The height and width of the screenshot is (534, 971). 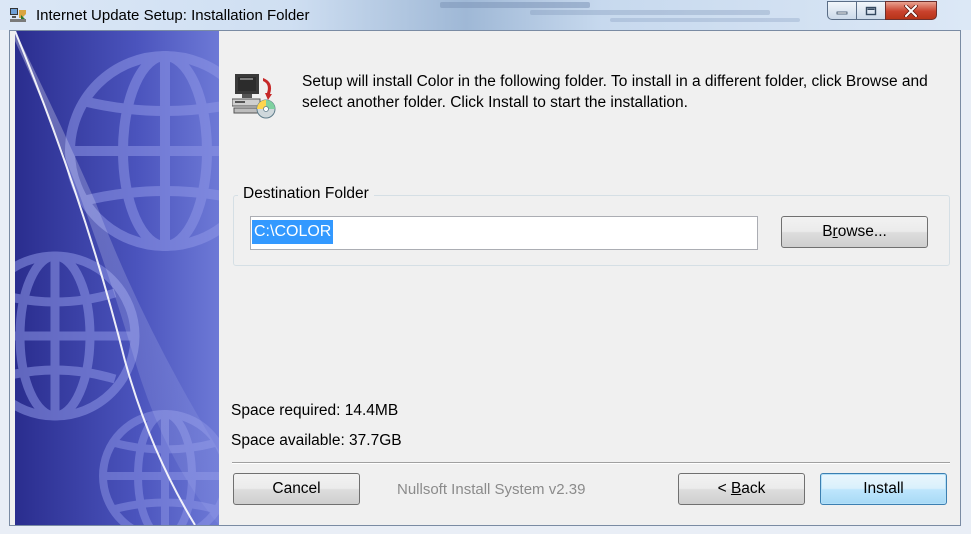 I want to click on maximize-icon, so click(x=871, y=10).